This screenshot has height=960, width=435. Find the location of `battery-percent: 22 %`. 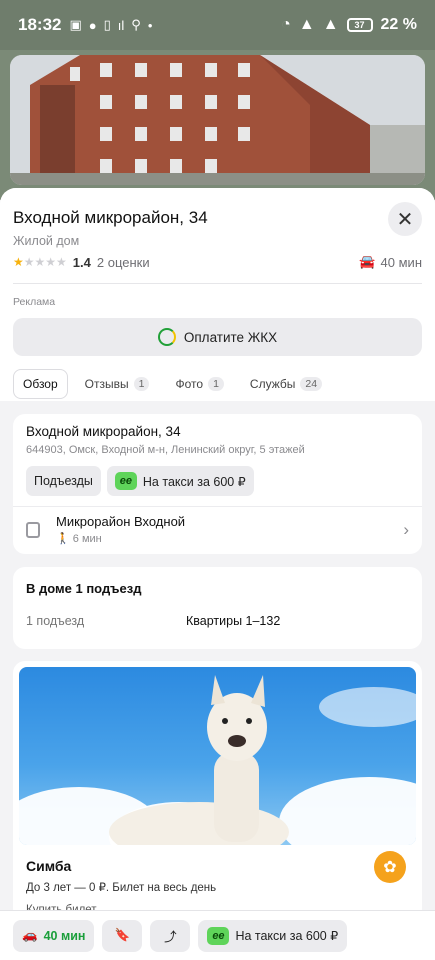

battery-percent: 22 % is located at coordinates (398, 24).